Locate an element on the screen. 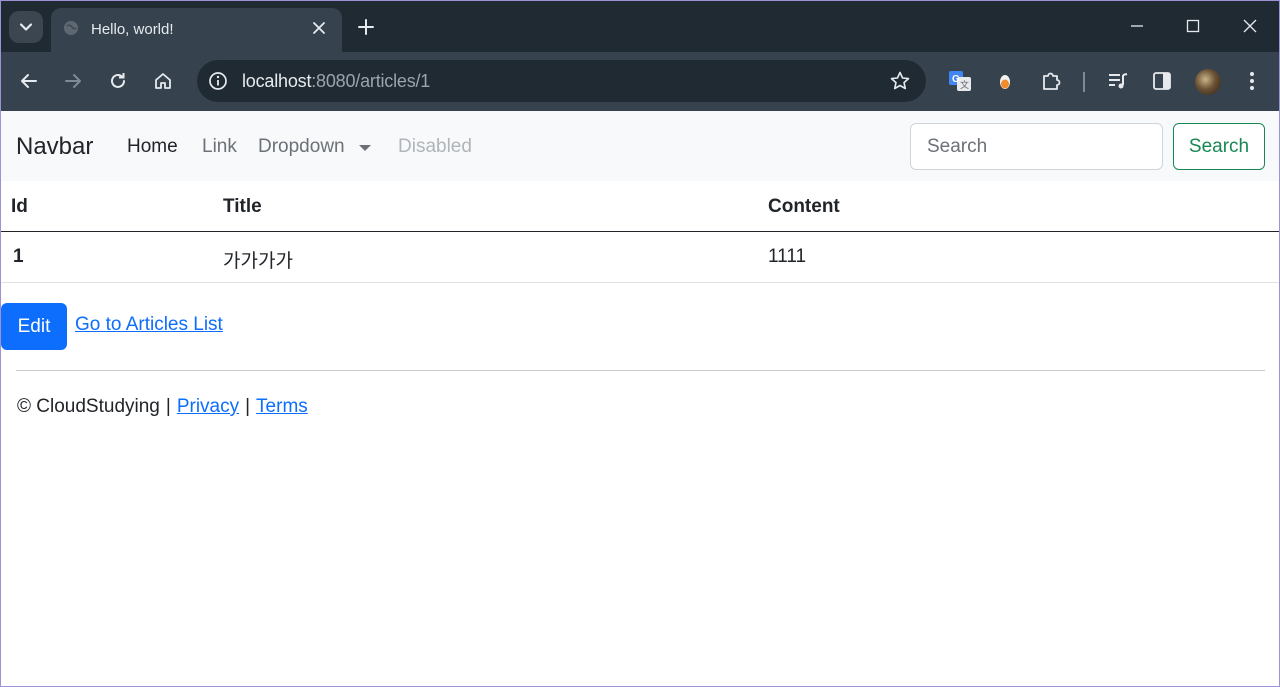  plus-icon is located at coordinates (366, 27).